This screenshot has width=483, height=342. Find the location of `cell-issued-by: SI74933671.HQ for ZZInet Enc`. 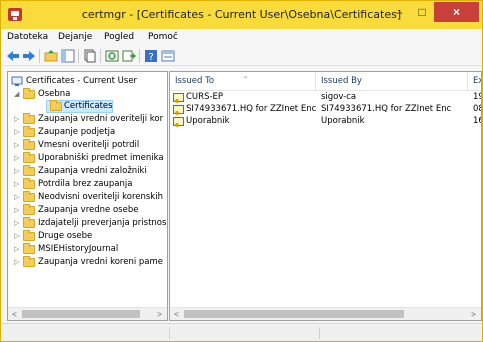

cell-issued-by: SI74933671.HQ for ZZInet Enc is located at coordinates (386, 109).